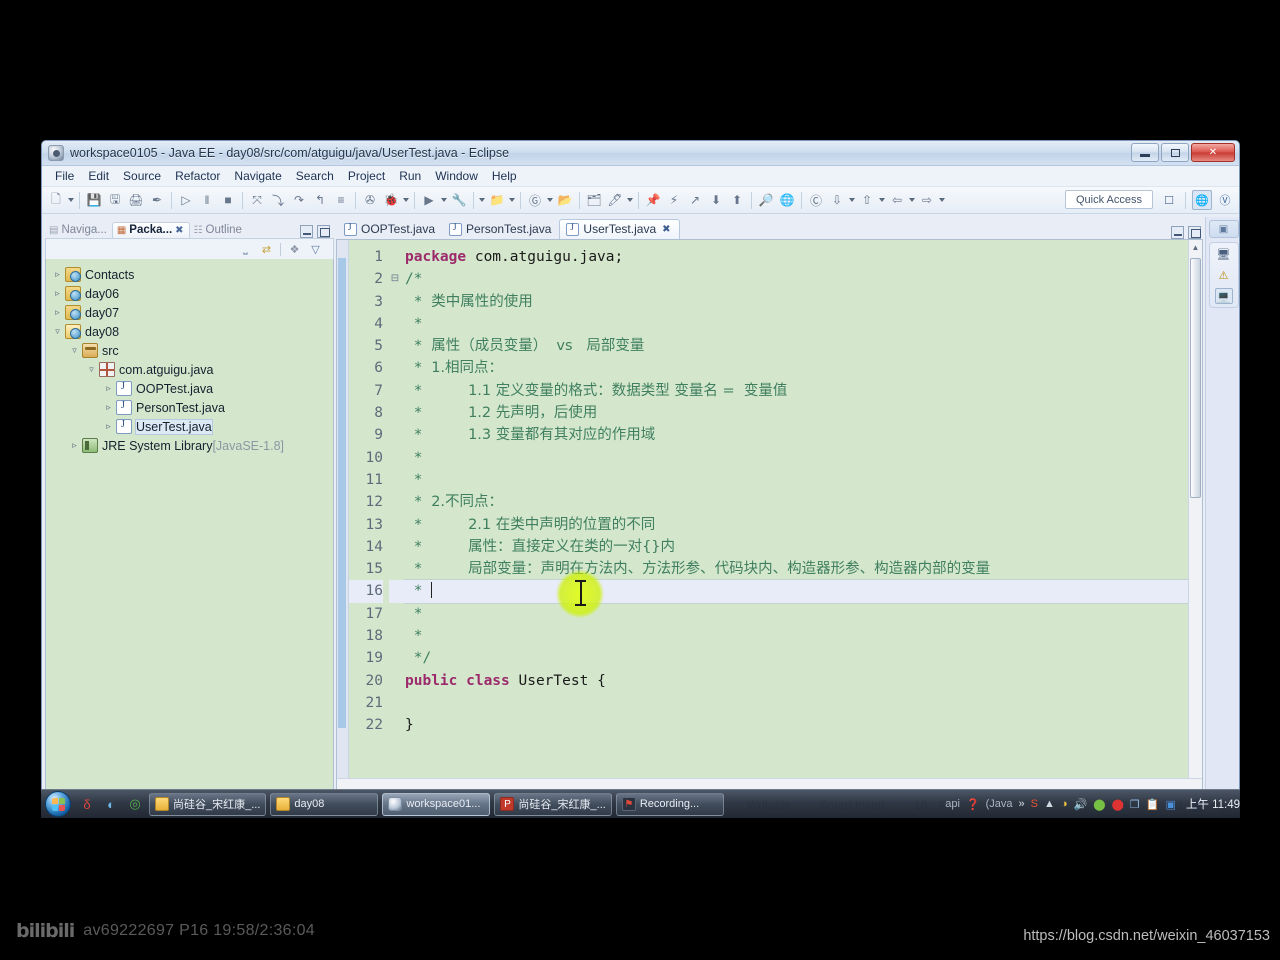  I want to click on tree-item: ▹ OOPTest.java, so click(191, 388).